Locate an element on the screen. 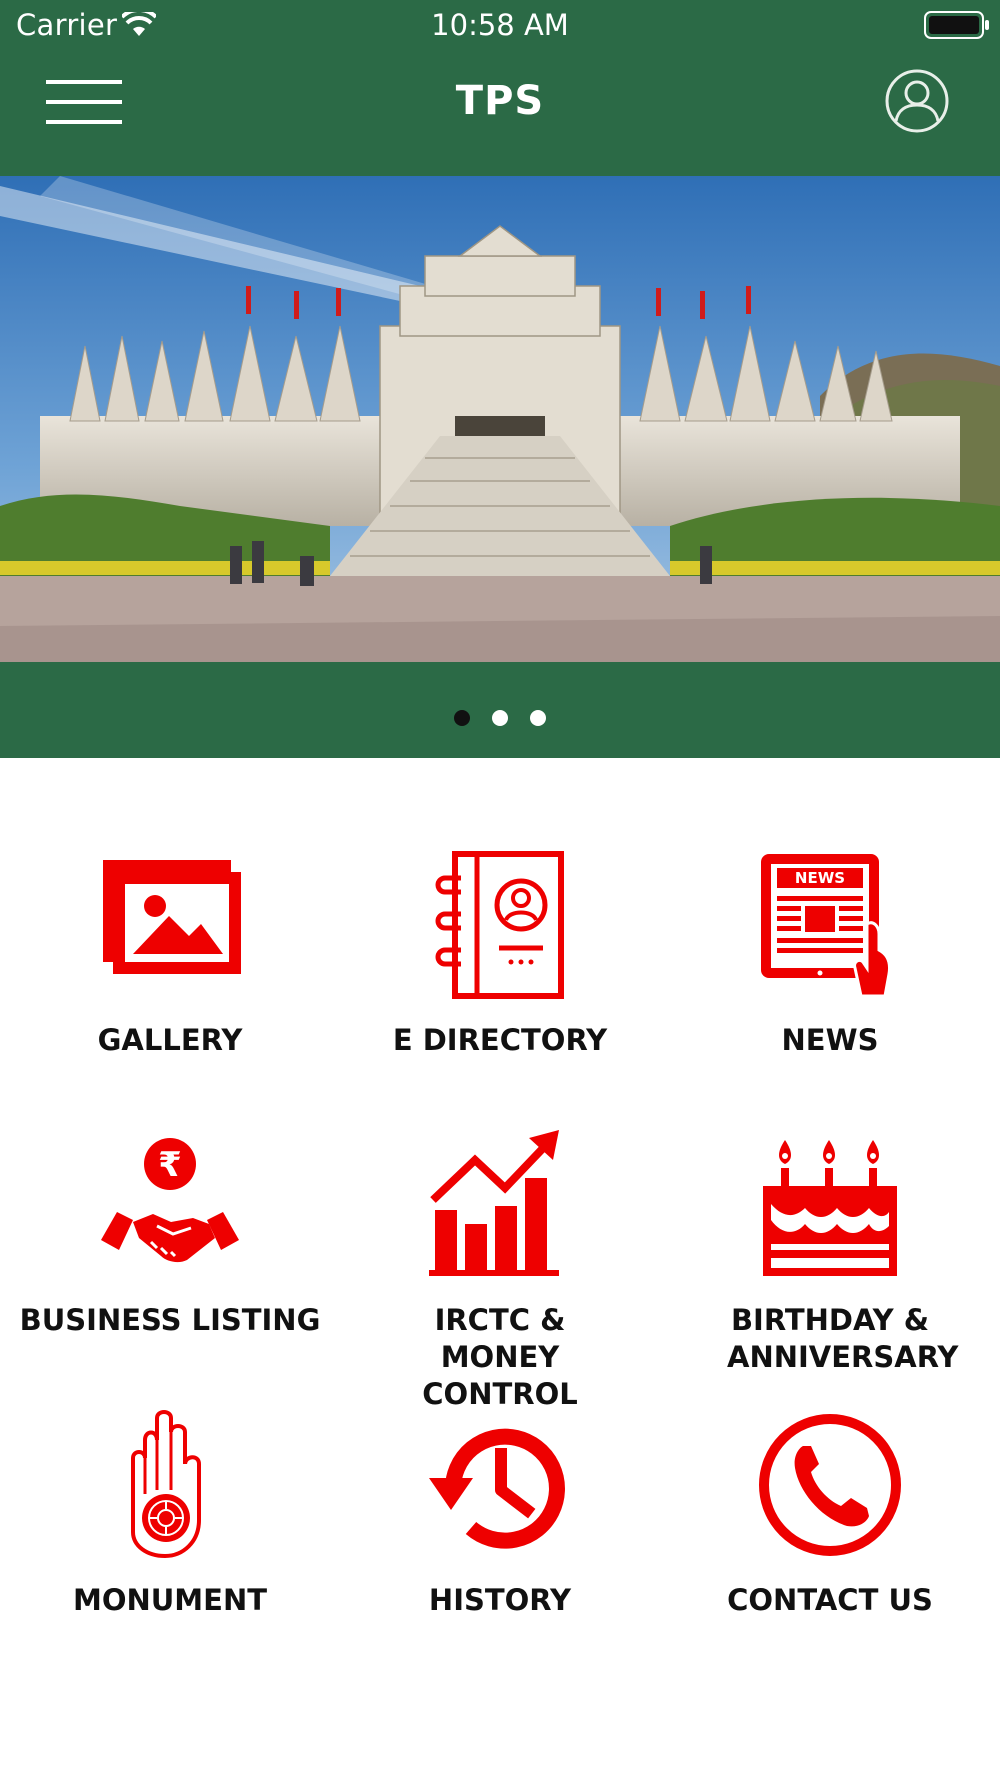  ahimsa-hand-icon is located at coordinates (166, 1484).